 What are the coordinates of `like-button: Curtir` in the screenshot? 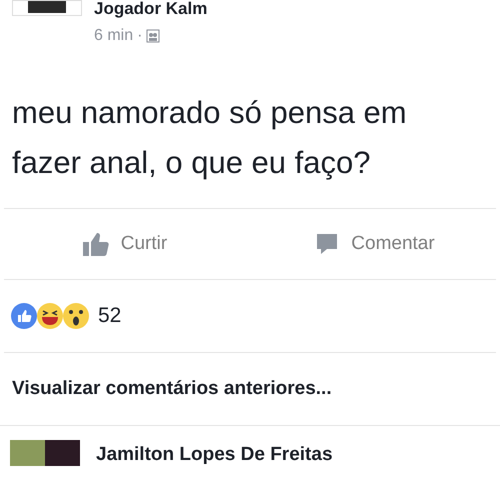 It's located at (125, 244).